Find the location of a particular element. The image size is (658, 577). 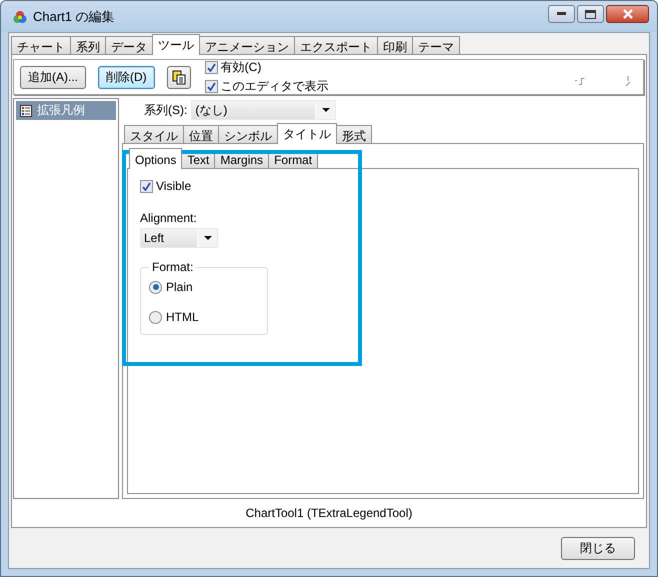

alignment-dropdown: Left is located at coordinates (179, 238).